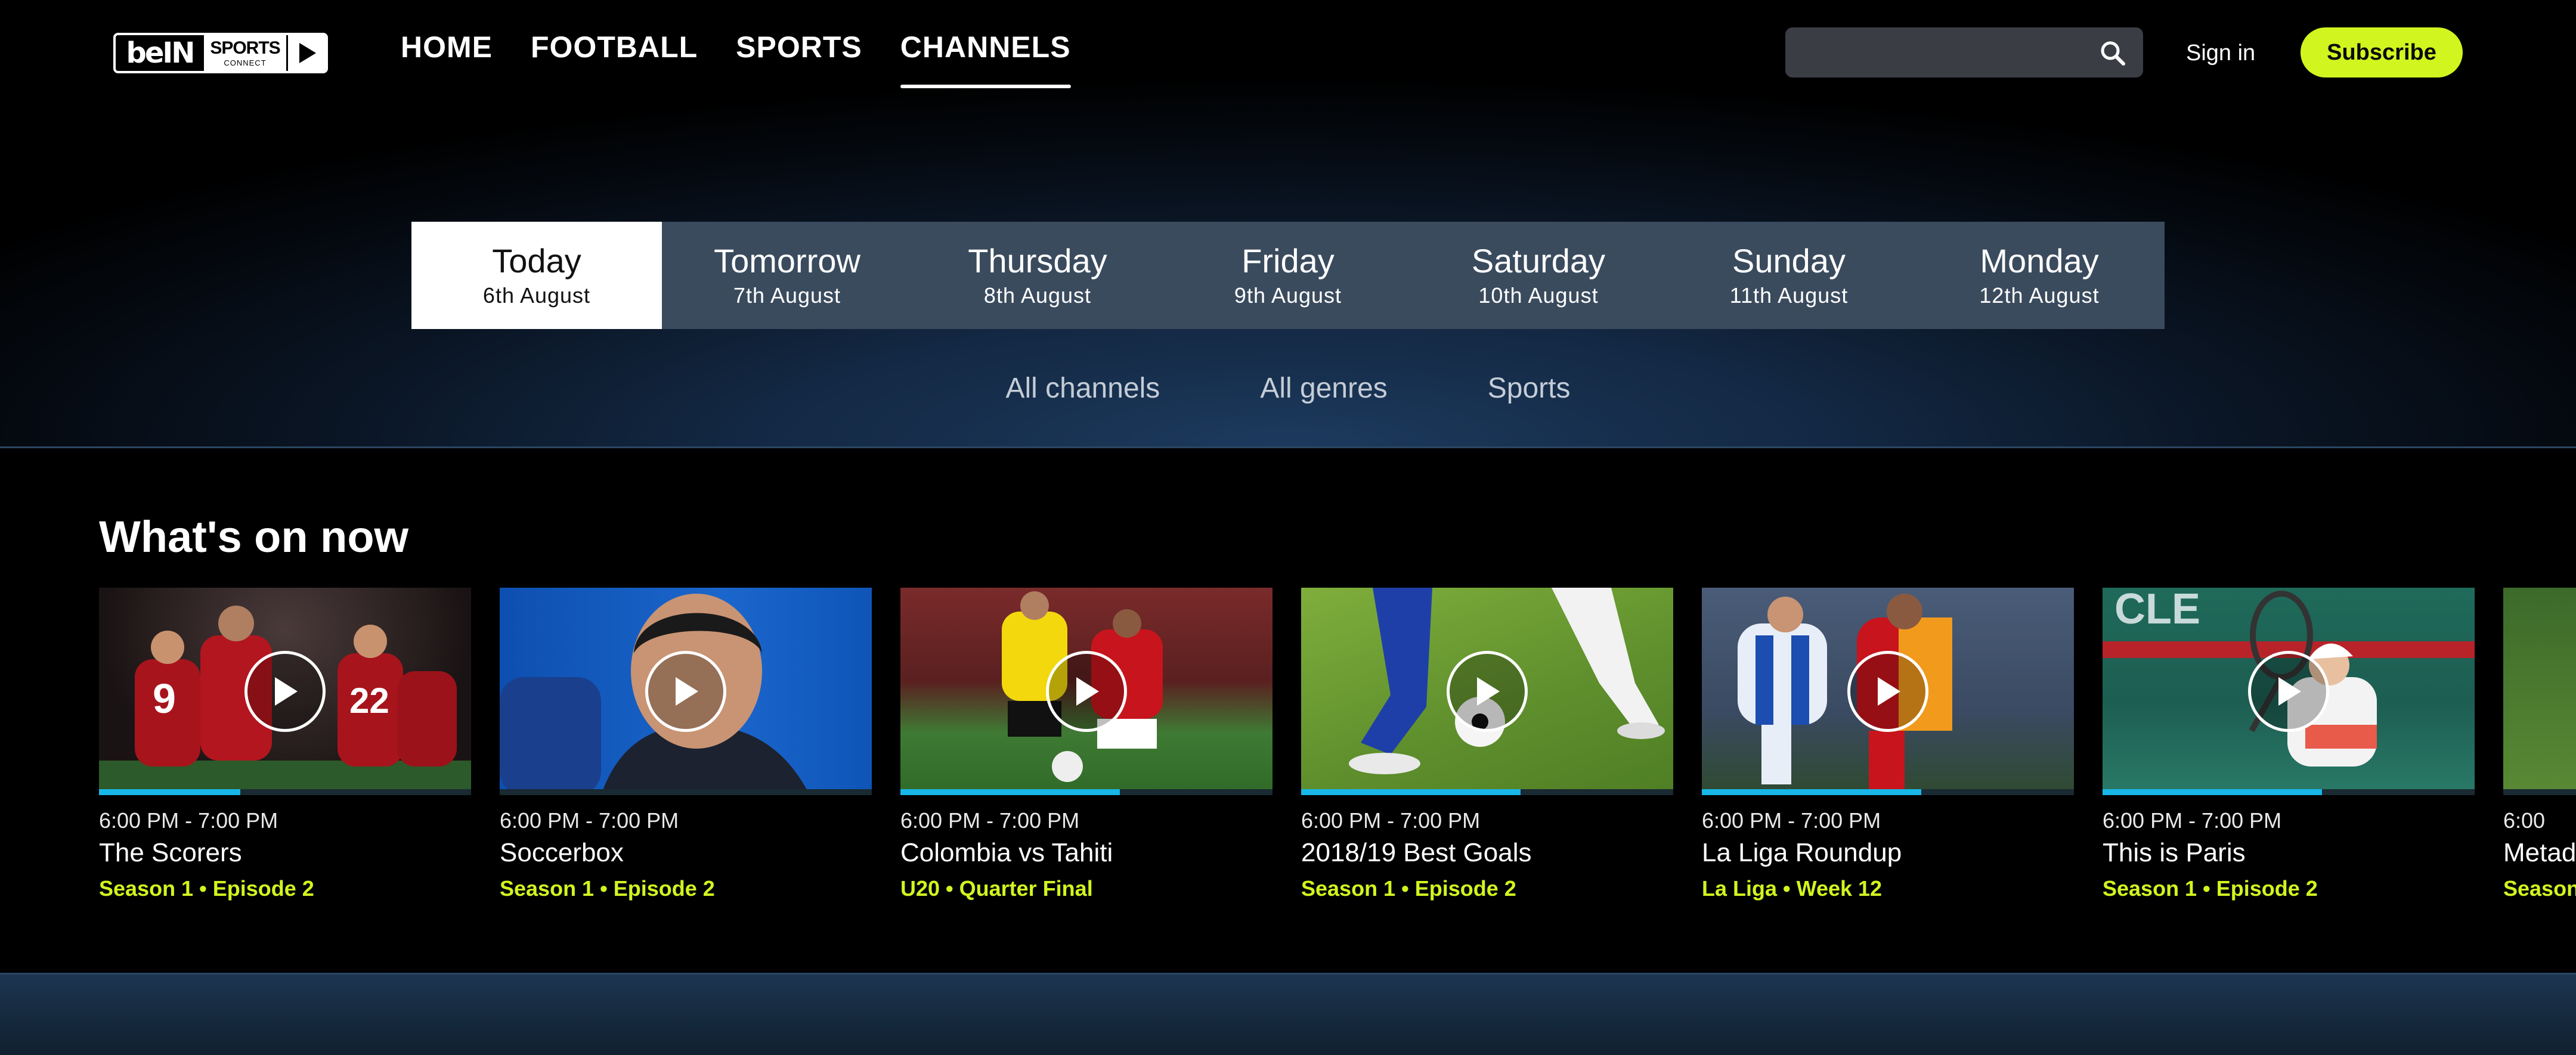  Describe the element at coordinates (1038, 295) in the screenshot. I see `date-tab-date: 8th August` at that location.